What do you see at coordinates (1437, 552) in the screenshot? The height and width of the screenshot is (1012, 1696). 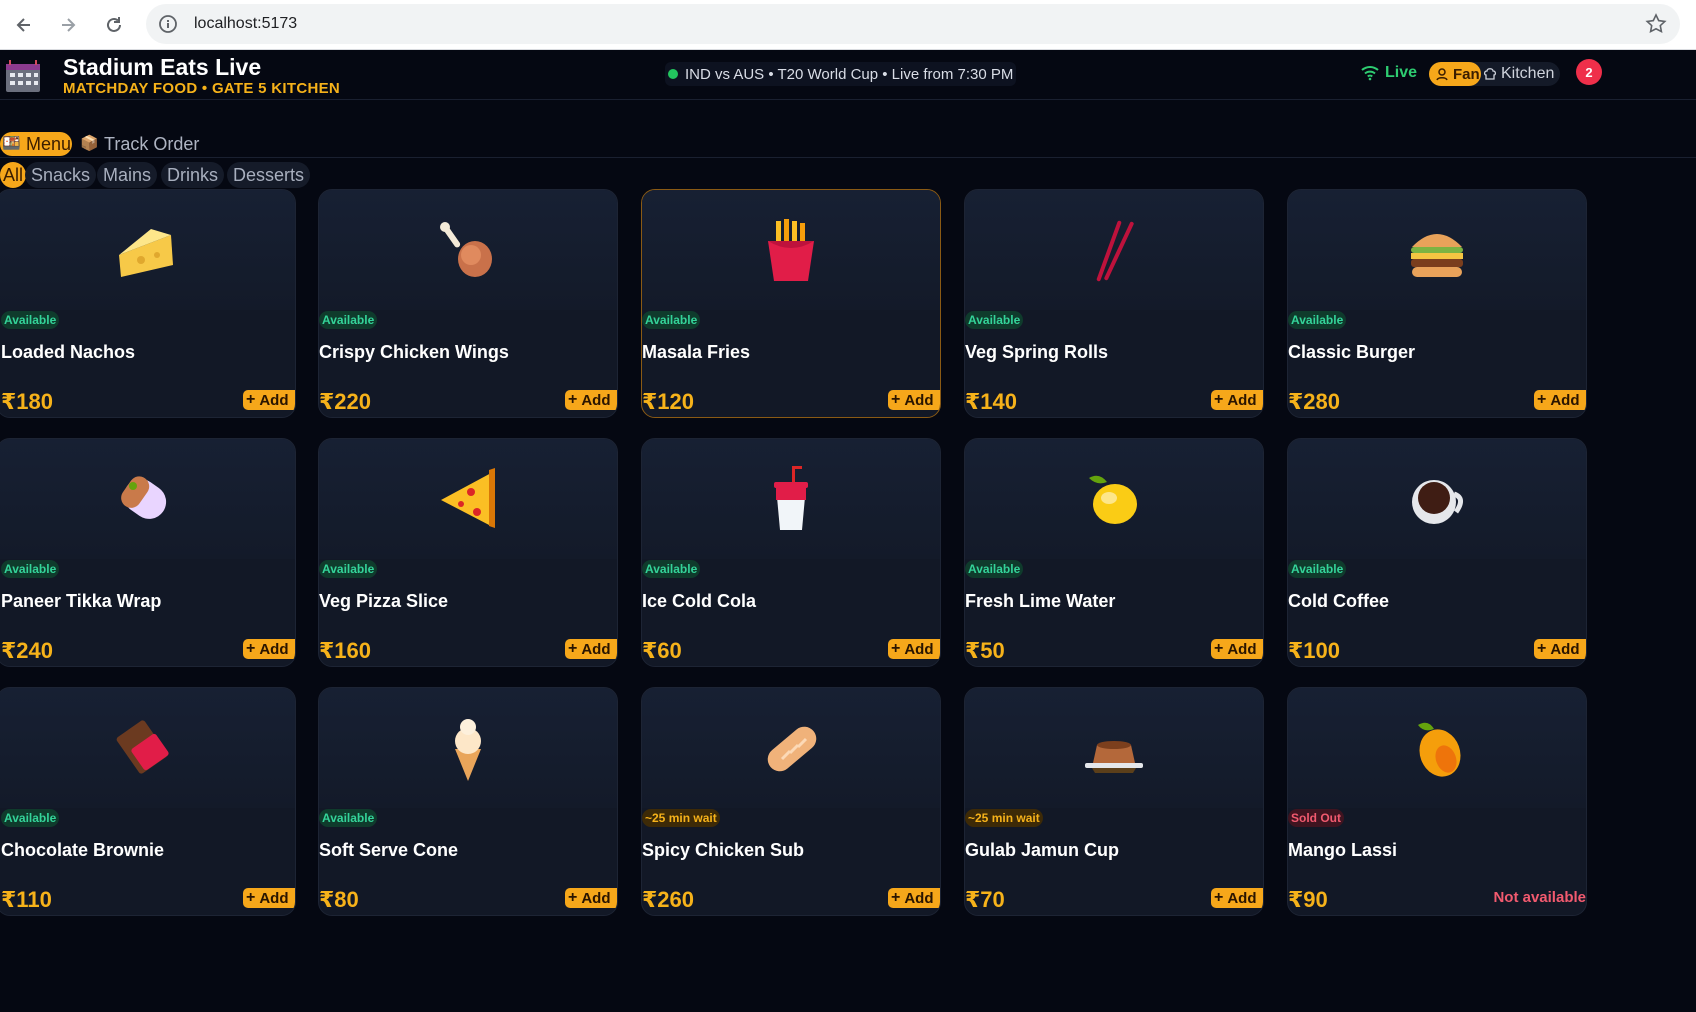 I see `menu-item-card: Available Cold Coffee ₹100 + Add` at bounding box center [1437, 552].